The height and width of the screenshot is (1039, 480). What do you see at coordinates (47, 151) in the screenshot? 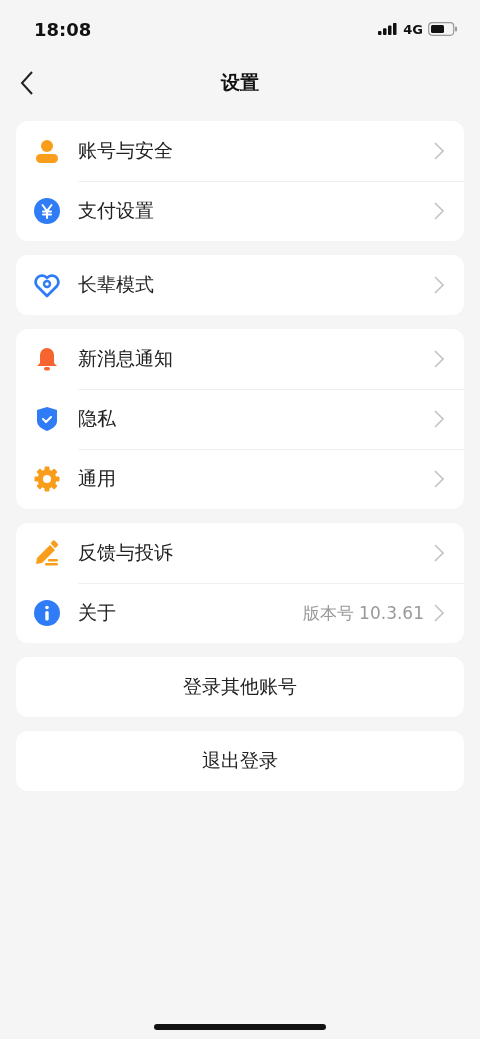
I see `person-icon` at bounding box center [47, 151].